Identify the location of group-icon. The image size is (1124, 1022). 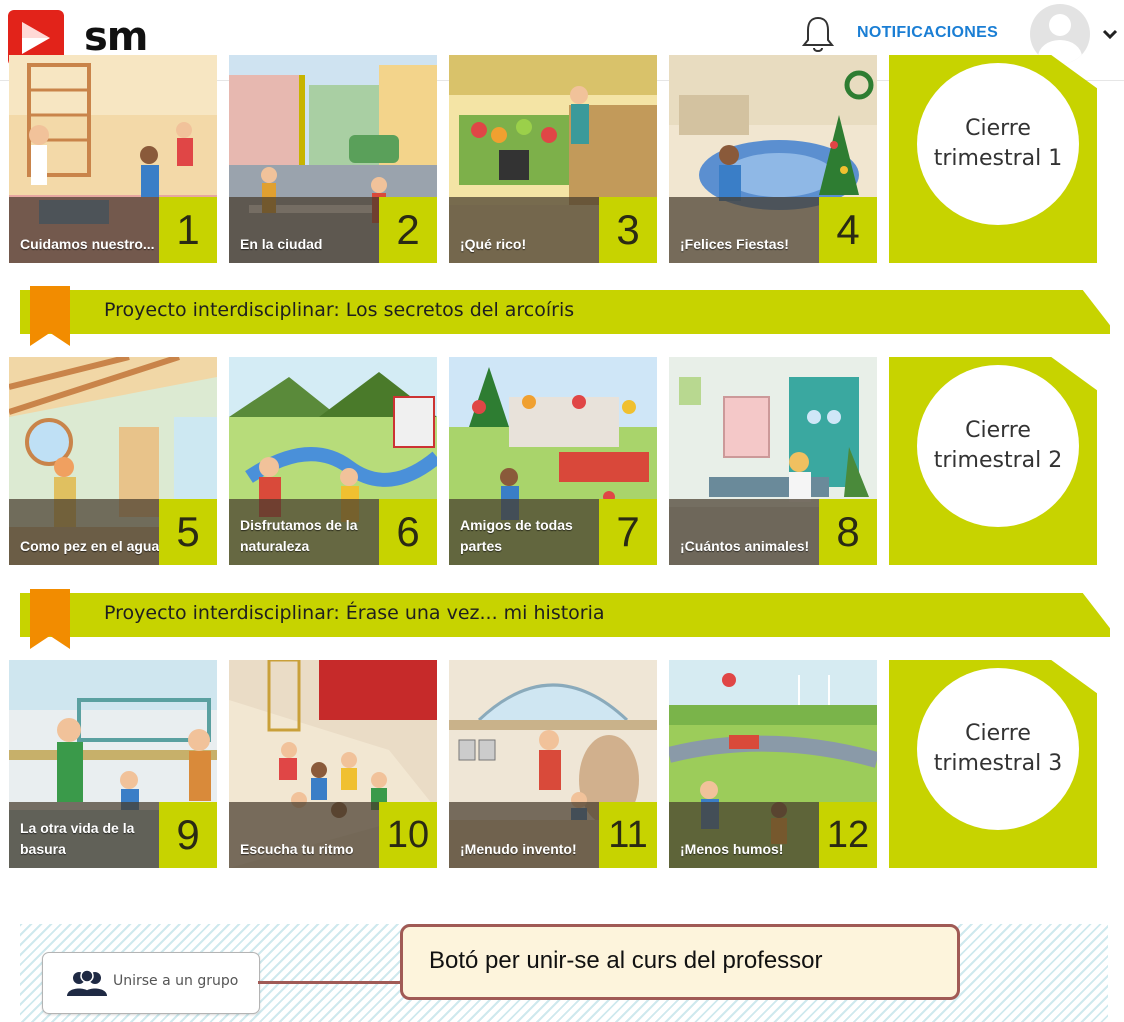
(87, 983).